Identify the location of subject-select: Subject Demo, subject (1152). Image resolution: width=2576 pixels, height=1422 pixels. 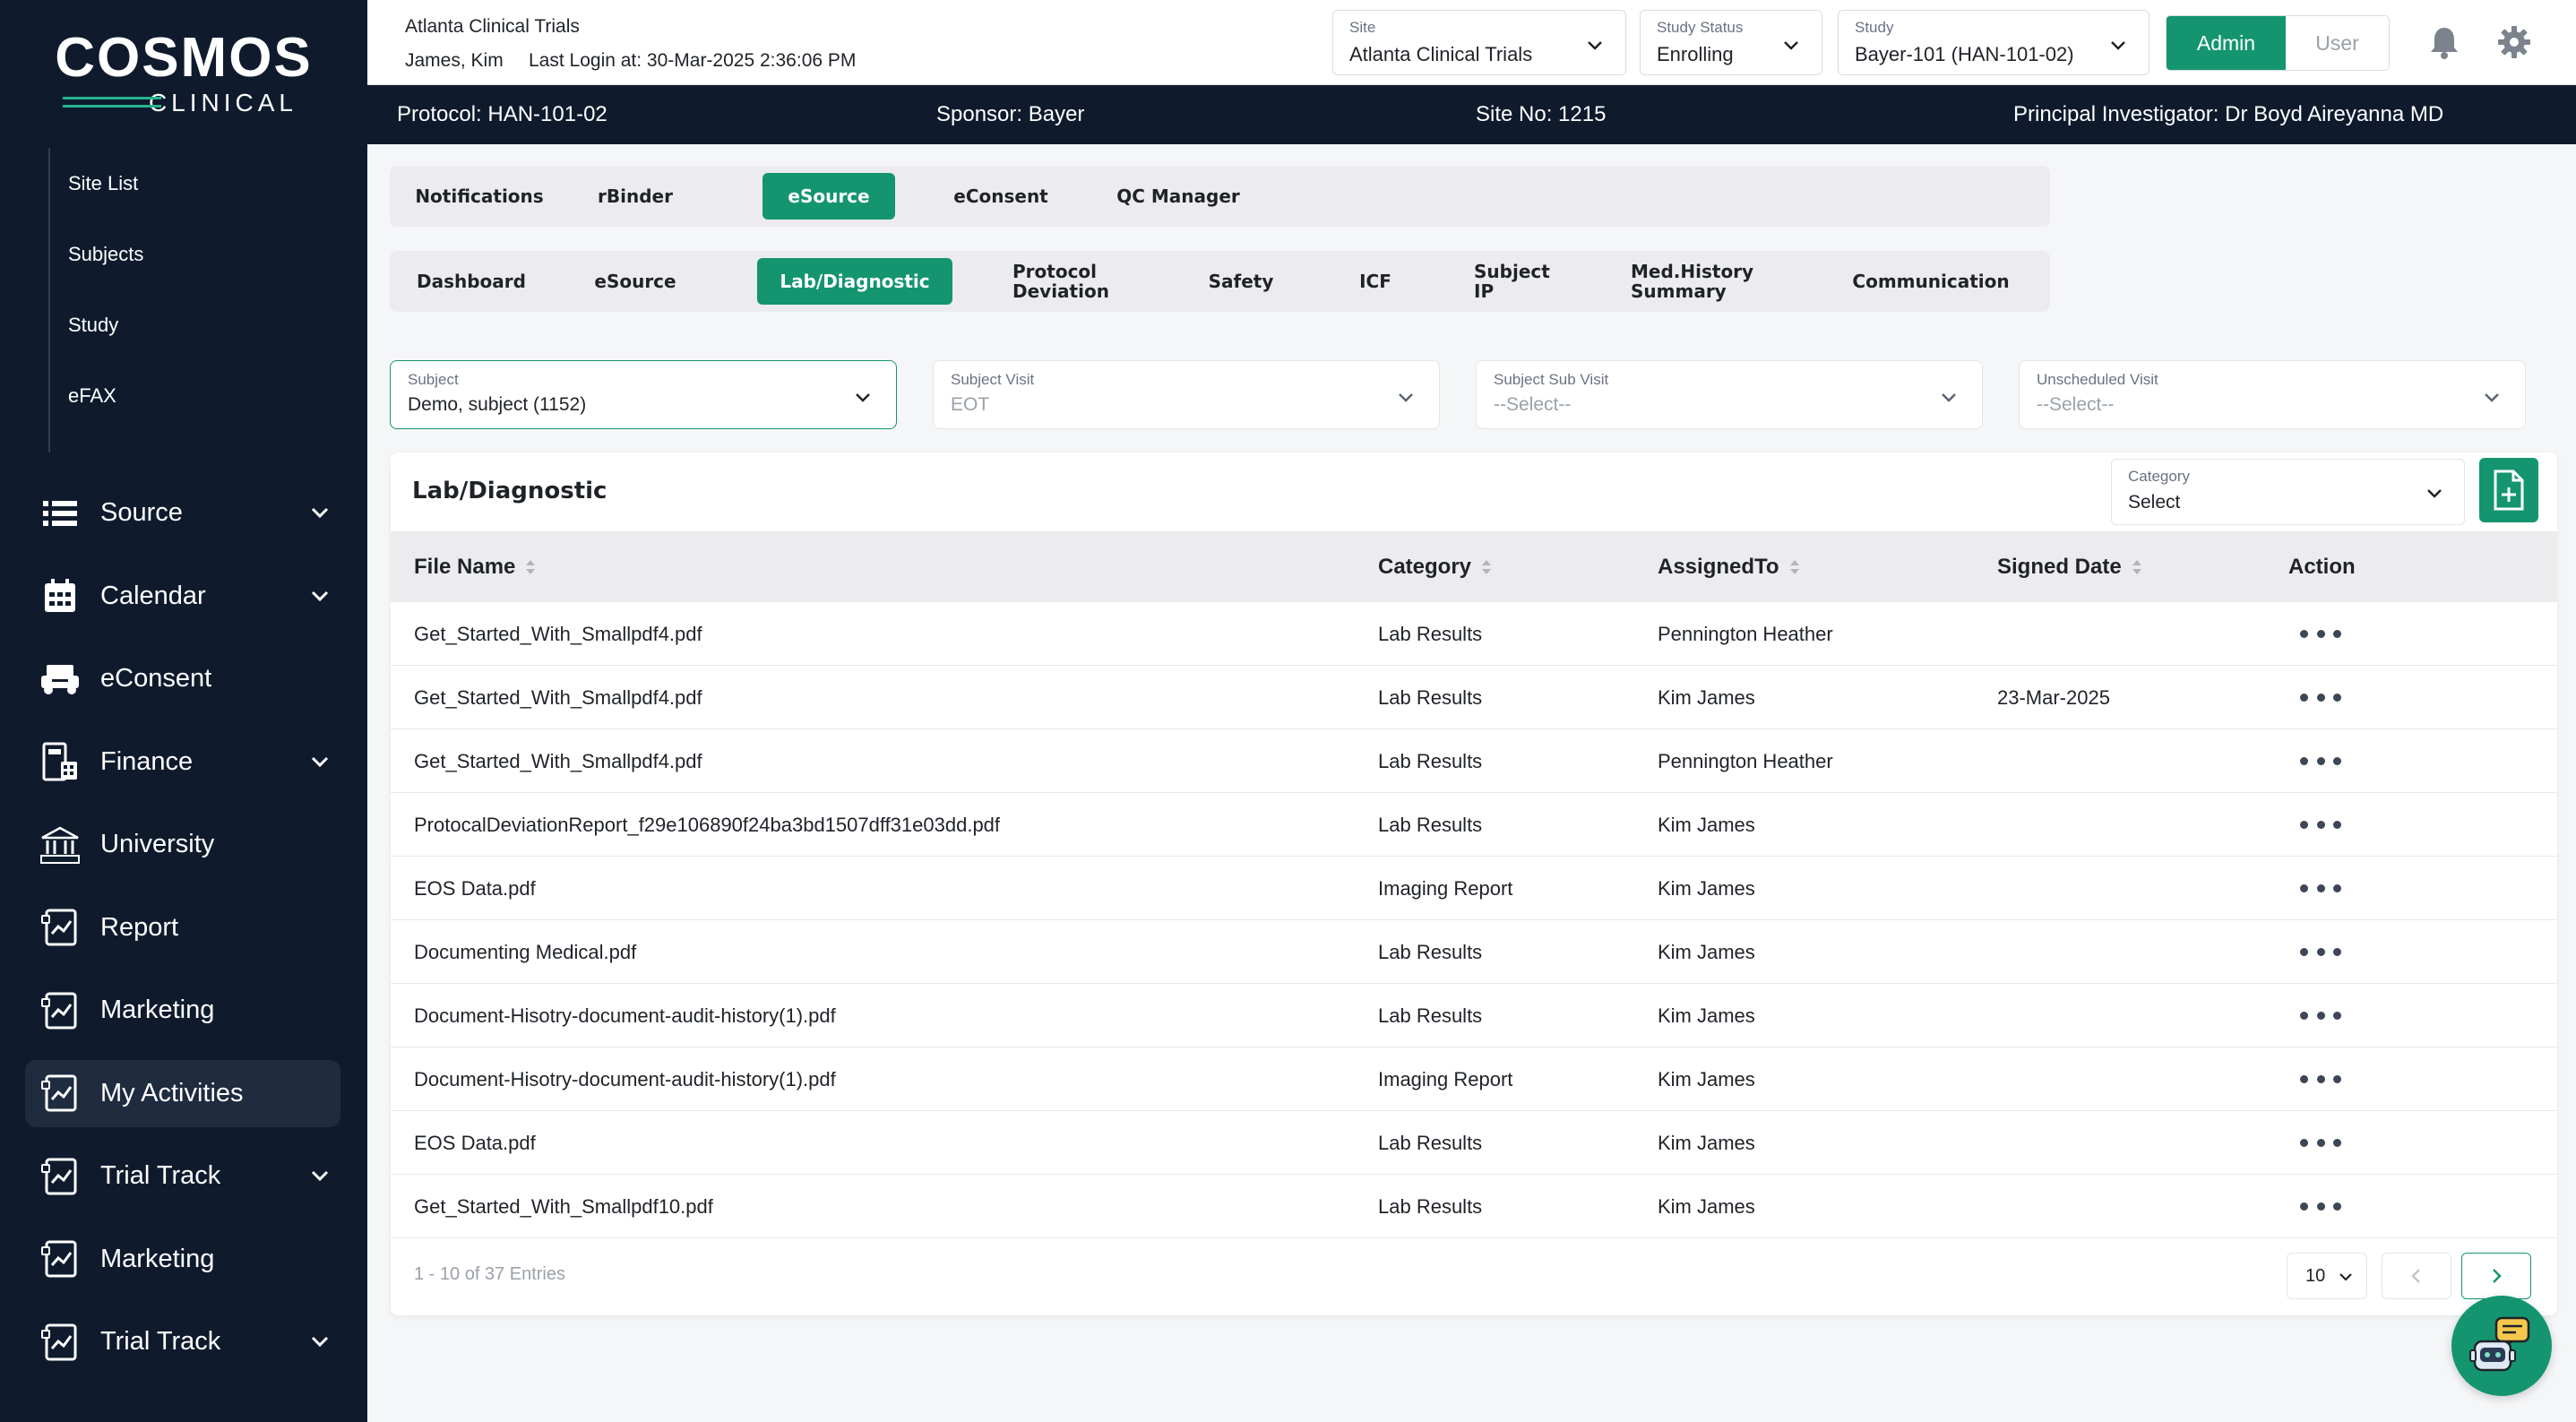
(644, 394).